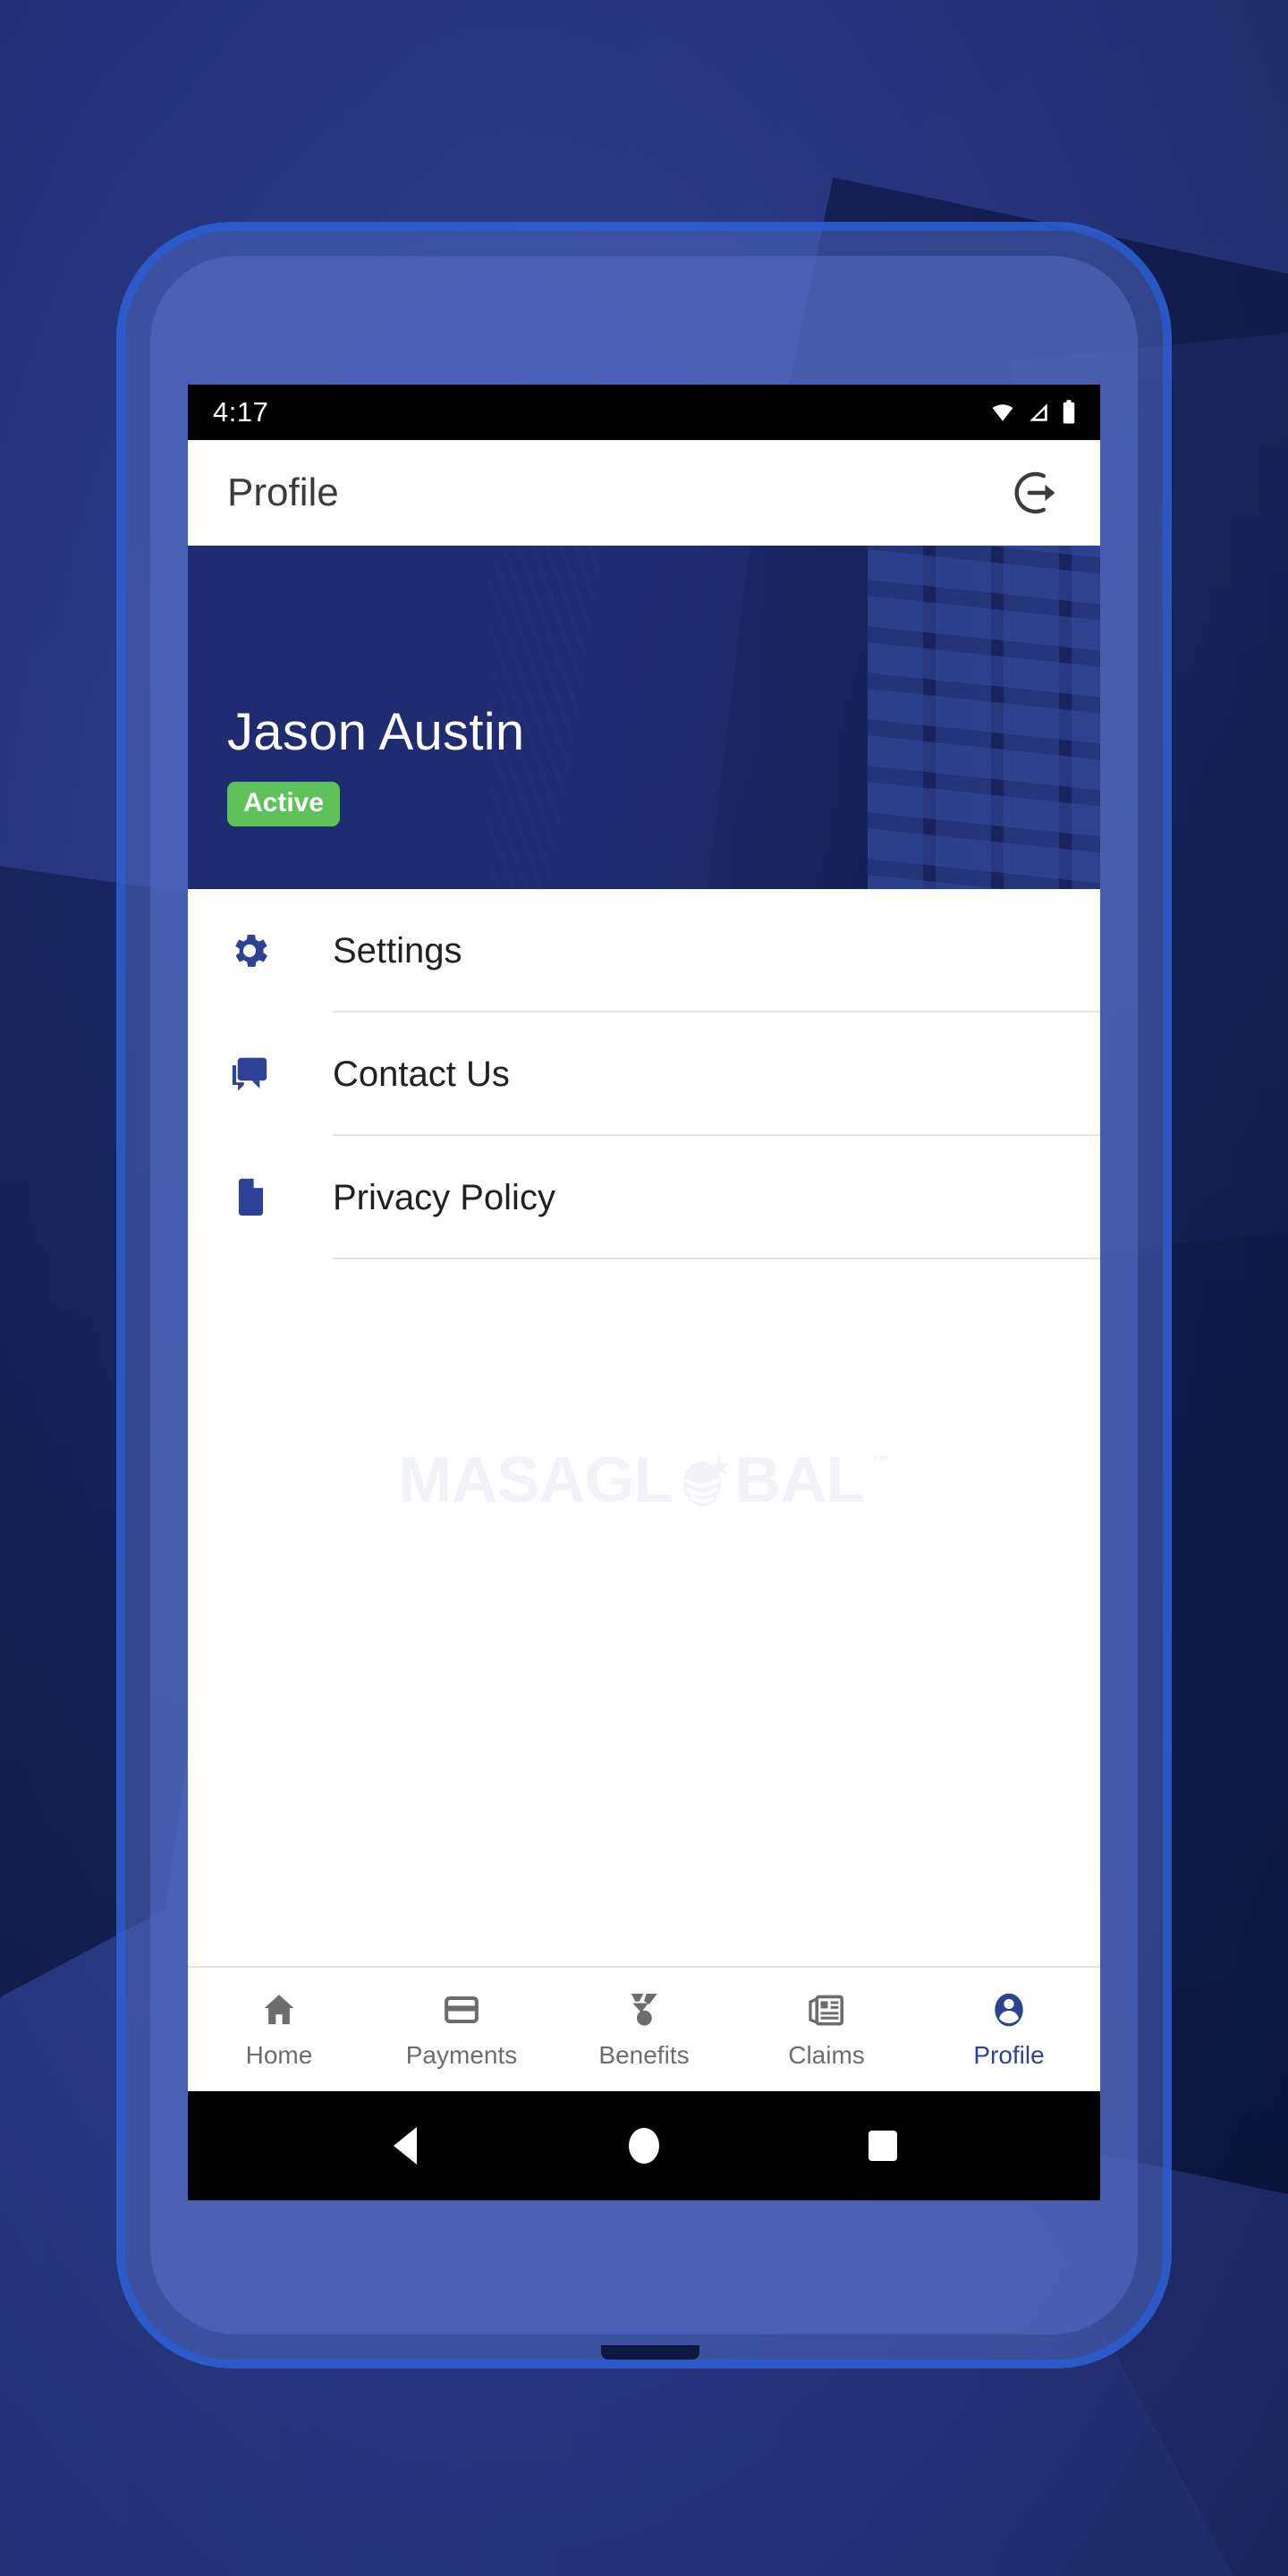 This screenshot has height=2576, width=1288. What do you see at coordinates (1038, 412) in the screenshot?
I see `cell-signal-icon` at bounding box center [1038, 412].